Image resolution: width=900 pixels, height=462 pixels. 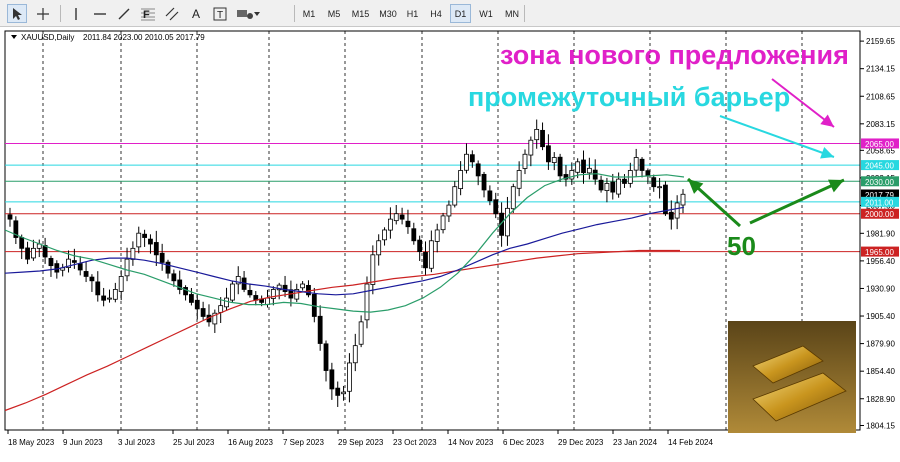 What do you see at coordinates (486, 13) in the screenshot?
I see `timeframe-w1: W1` at bounding box center [486, 13].